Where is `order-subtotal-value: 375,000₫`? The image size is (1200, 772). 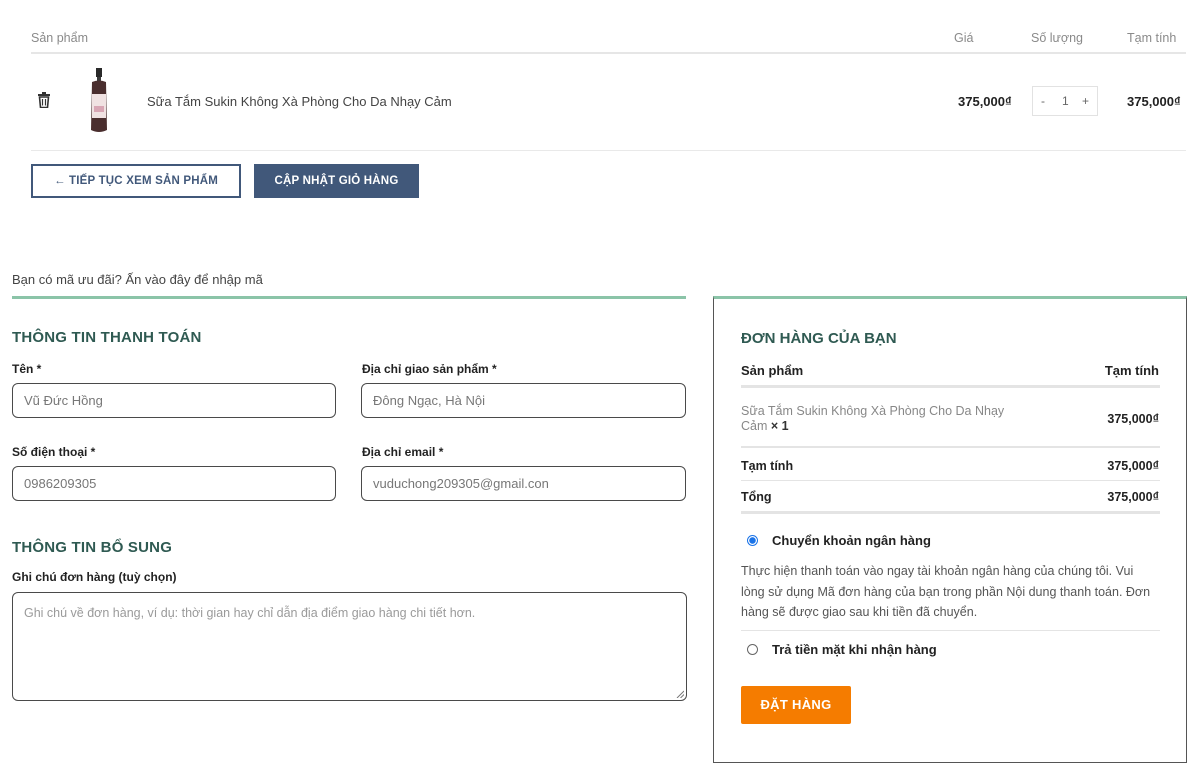 order-subtotal-value: 375,000₫ is located at coordinates (1133, 466).